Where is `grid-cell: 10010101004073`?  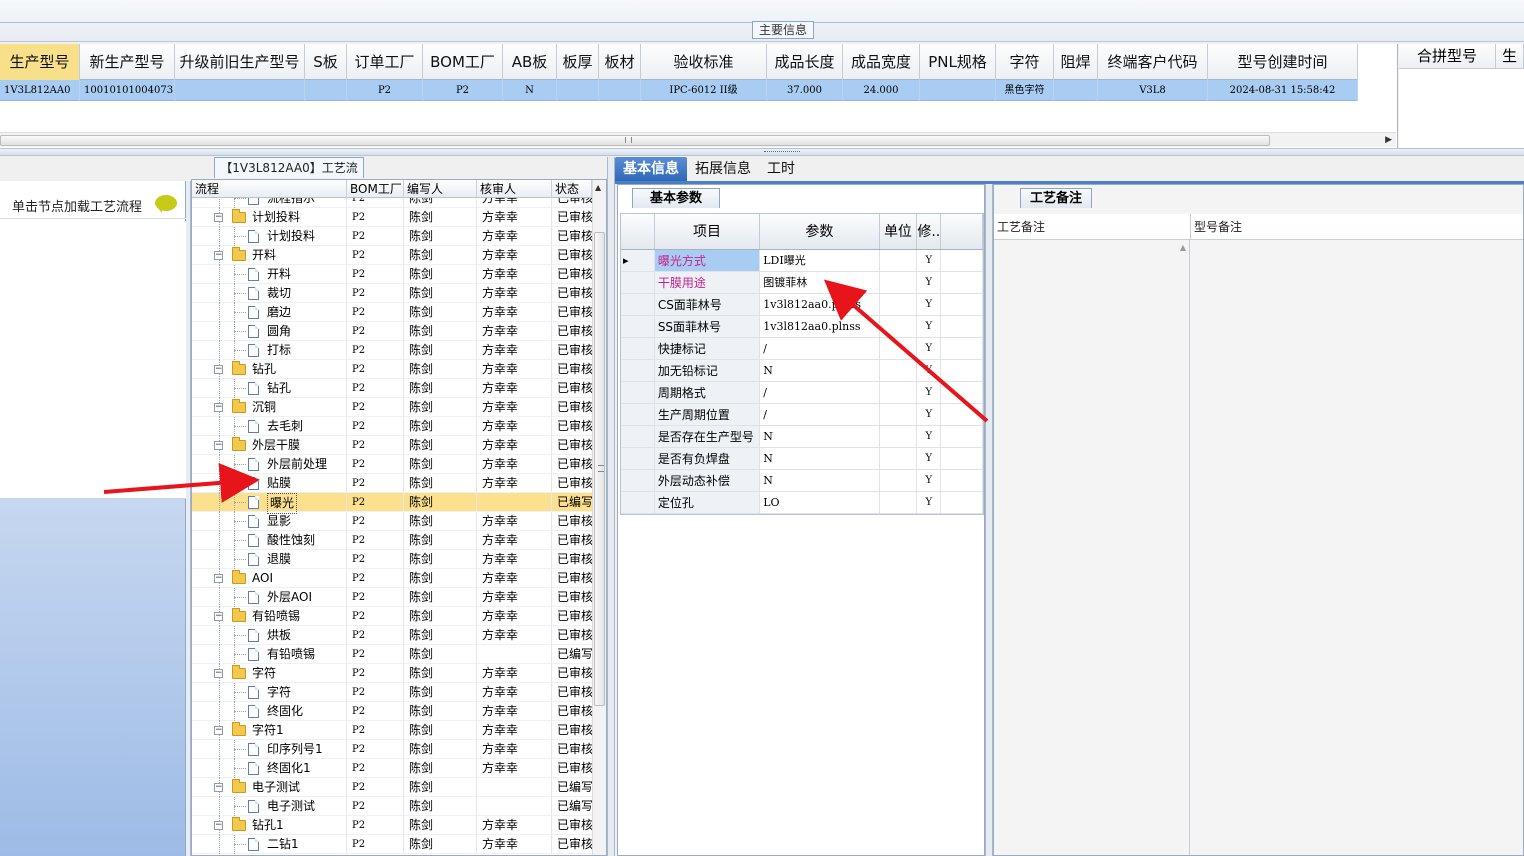 grid-cell: 10010101004073 is located at coordinates (127, 90).